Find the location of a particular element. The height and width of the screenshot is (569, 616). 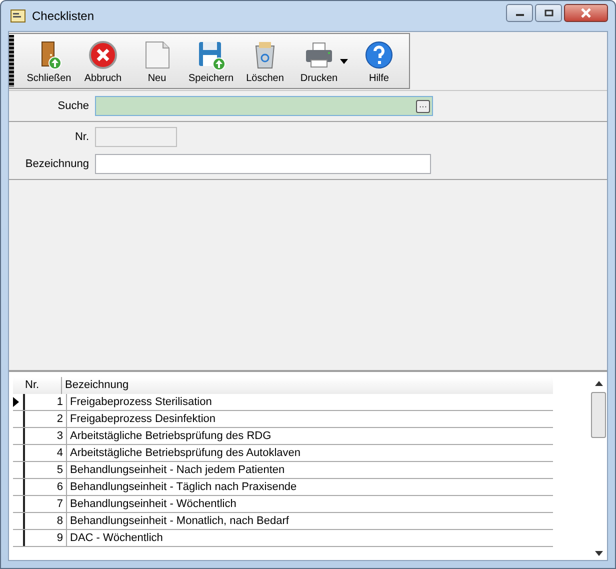

close-icon is located at coordinates (586, 13).